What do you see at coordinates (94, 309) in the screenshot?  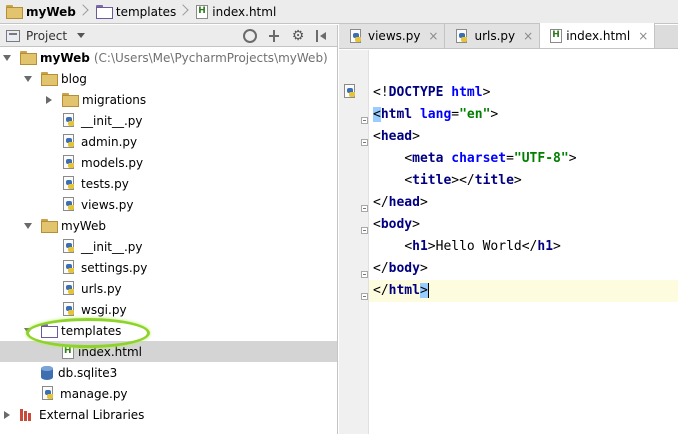 I see `tree-node: wsgi.py` at bounding box center [94, 309].